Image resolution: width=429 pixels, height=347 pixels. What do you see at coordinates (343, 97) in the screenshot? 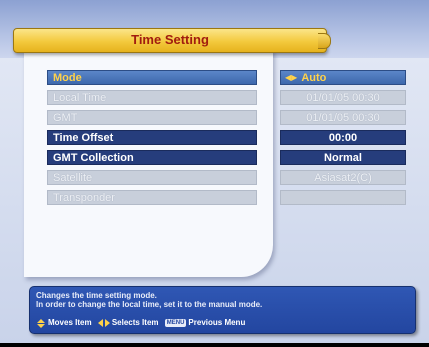
I see `local-time-value: 01/01/05 00:30` at bounding box center [343, 97].